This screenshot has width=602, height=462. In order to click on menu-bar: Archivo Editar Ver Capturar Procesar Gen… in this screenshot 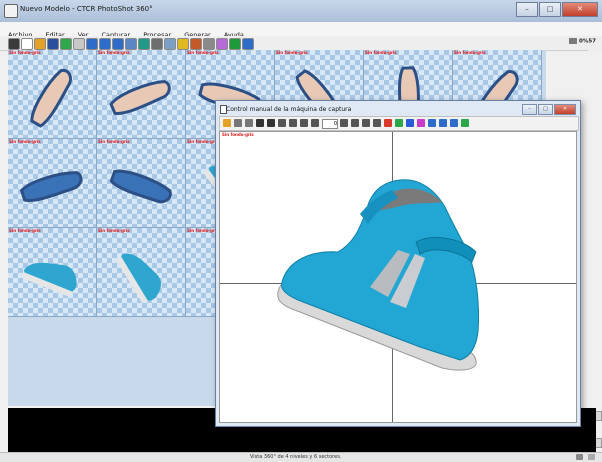, I will do `click(301, 30)`.